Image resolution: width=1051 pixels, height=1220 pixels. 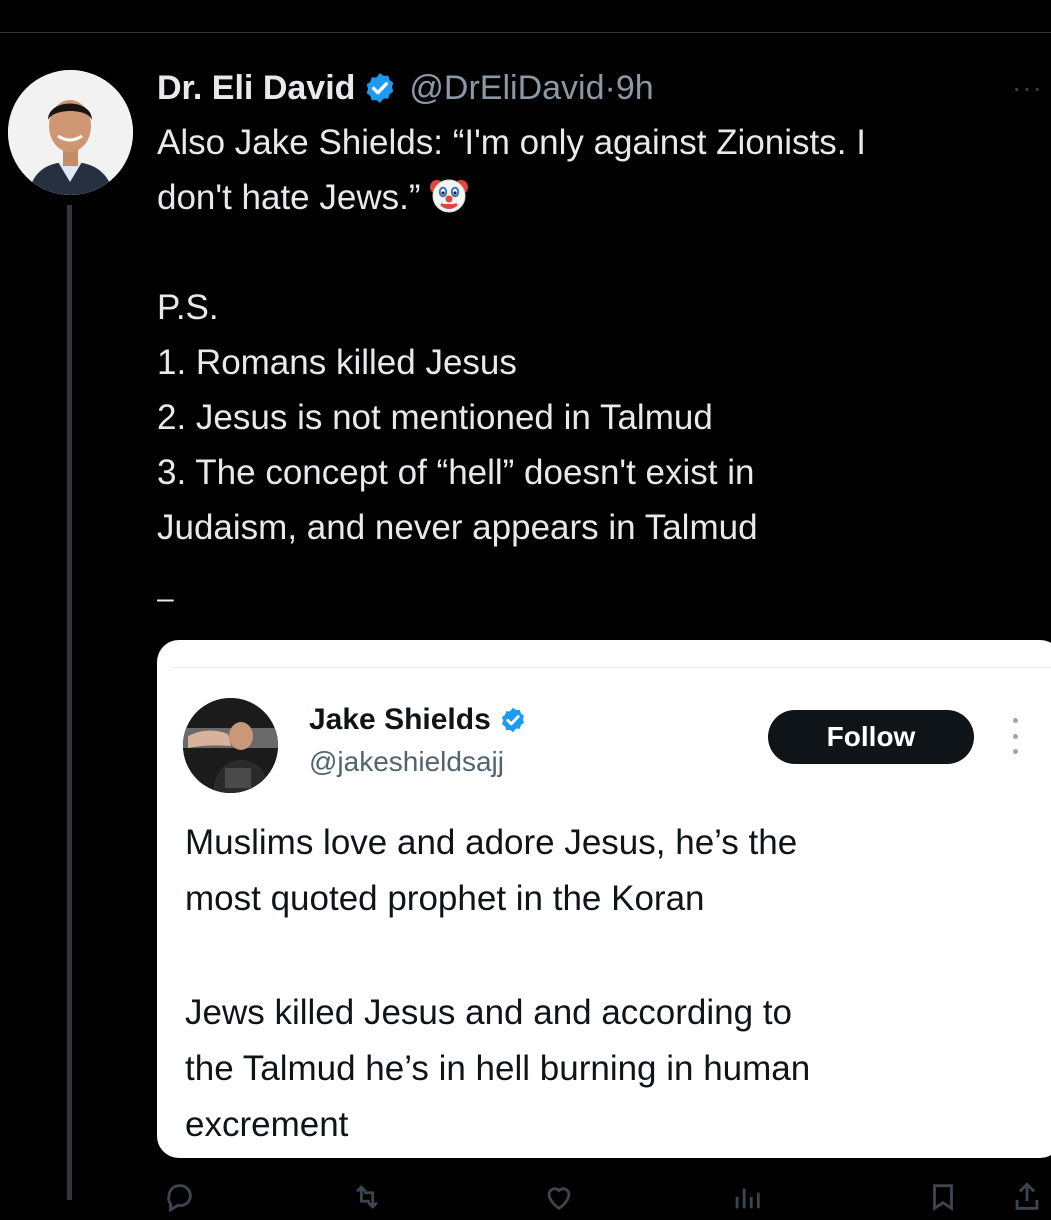 I want to click on thread-line, so click(x=69, y=702).